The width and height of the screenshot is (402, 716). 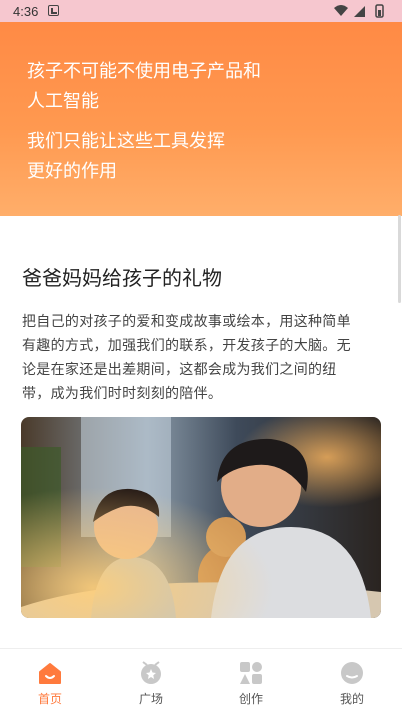 What do you see at coordinates (150, 699) in the screenshot?
I see `tab-plaza-label: 广场` at bounding box center [150, 699].